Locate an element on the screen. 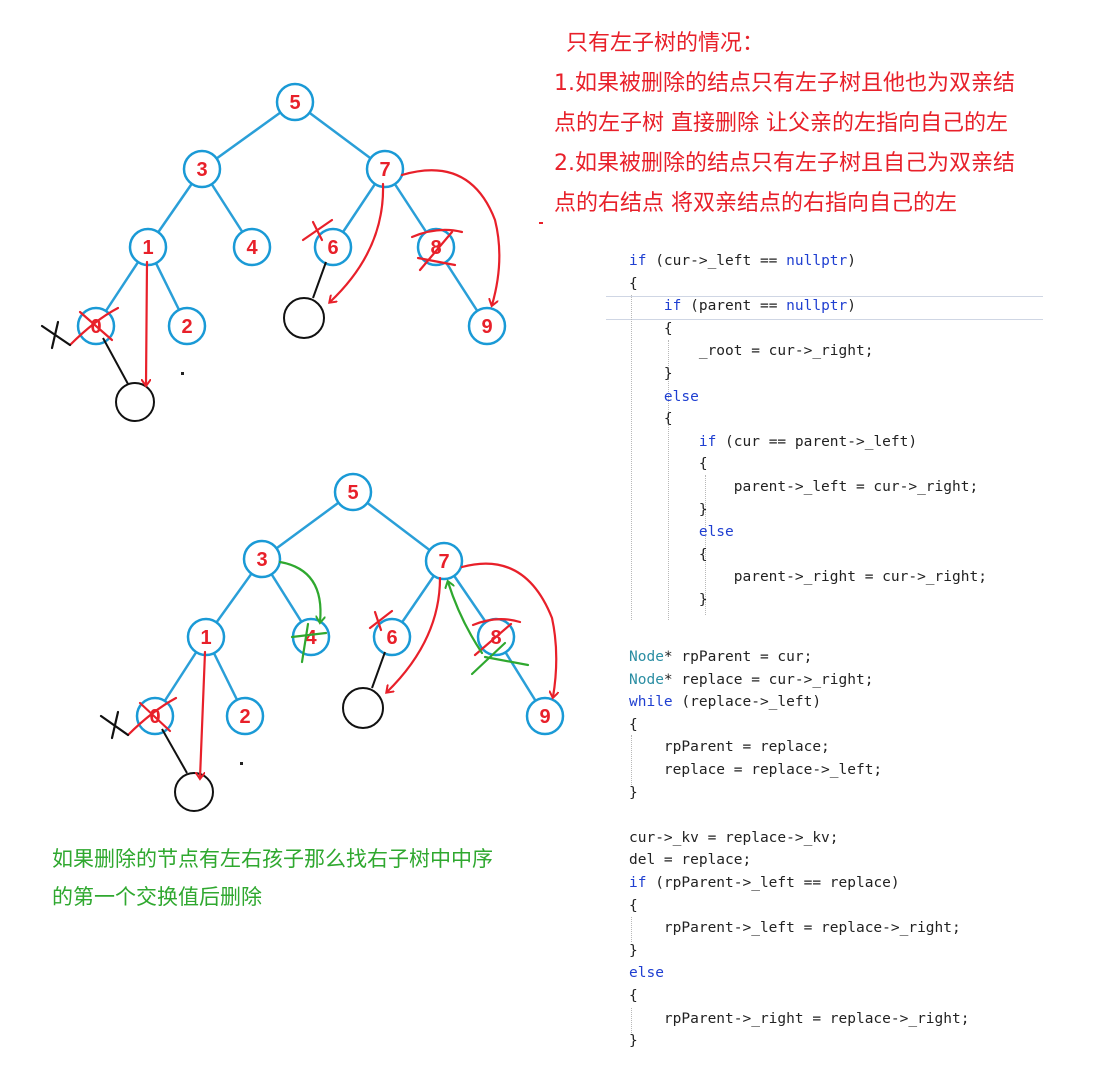 The image size is (1113, 1072). code-line: parent->_right = cur->_right; is located at coordinates (808, 577).